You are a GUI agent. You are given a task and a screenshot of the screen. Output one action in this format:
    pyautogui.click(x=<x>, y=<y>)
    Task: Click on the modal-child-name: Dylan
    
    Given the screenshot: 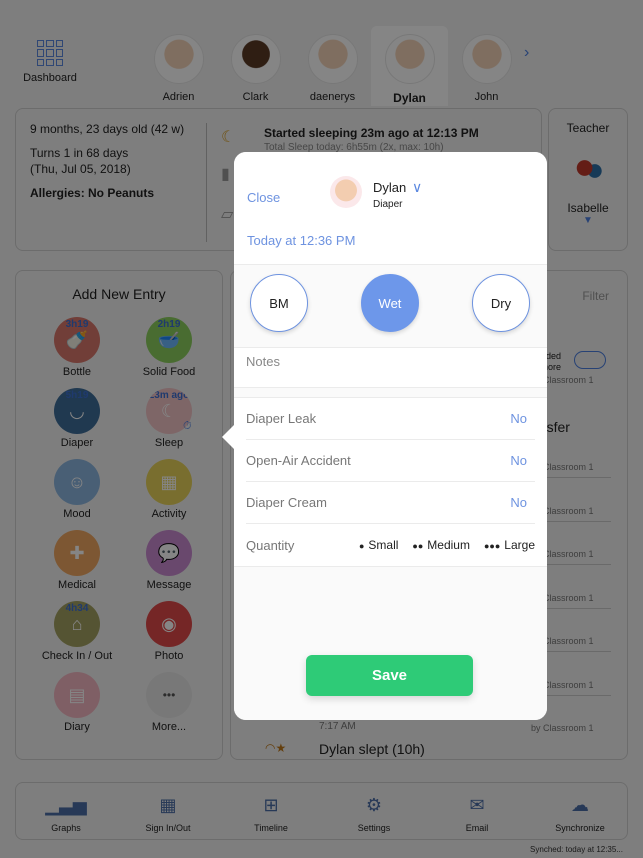 What is the action you would take?
    pyautogui.click(x=389, y=187)
    